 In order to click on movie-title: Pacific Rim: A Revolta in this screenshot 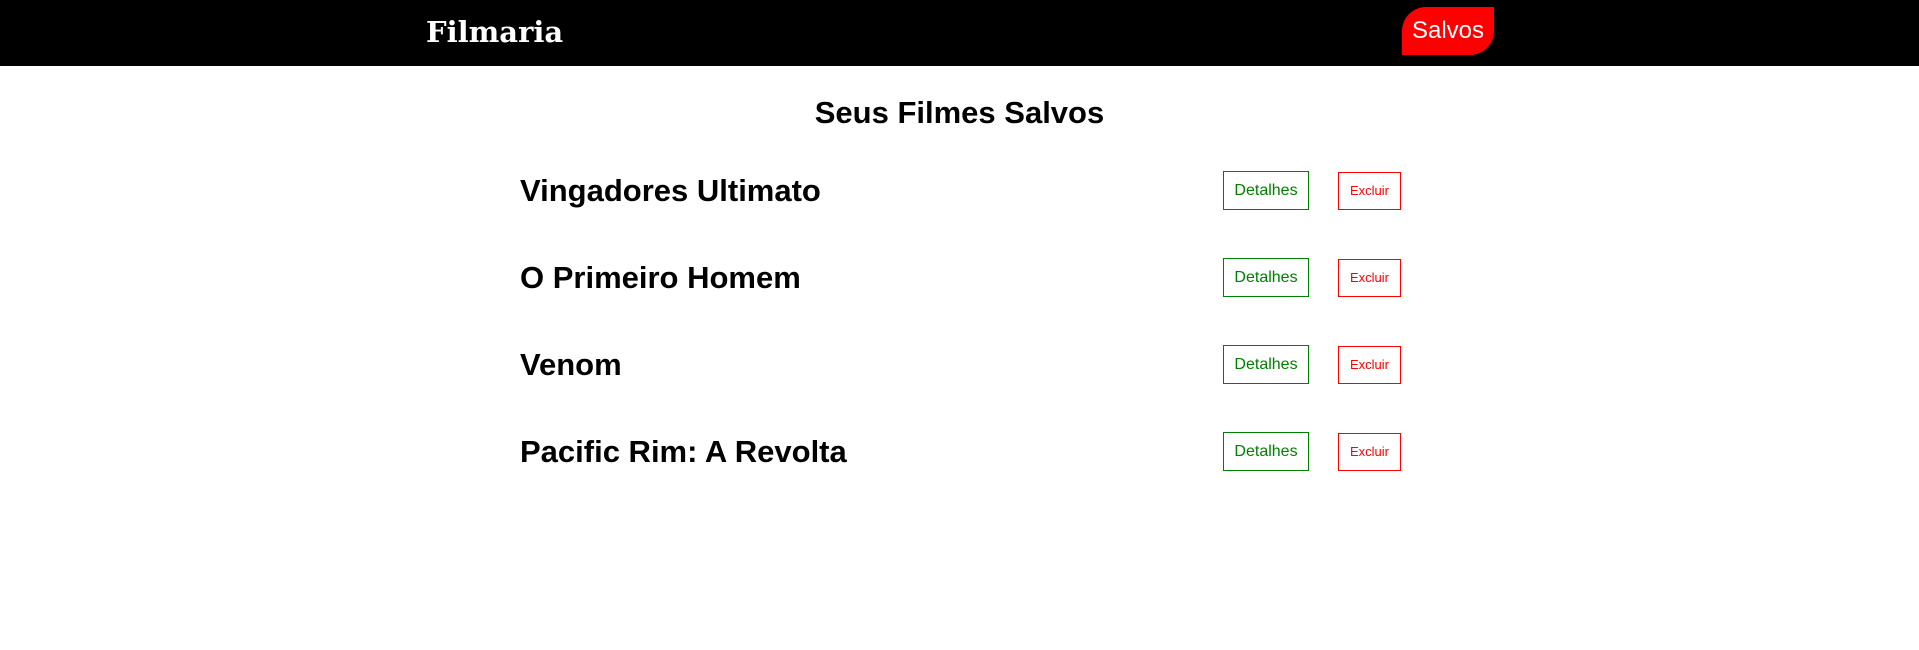, I will do `click(683, 451)`.